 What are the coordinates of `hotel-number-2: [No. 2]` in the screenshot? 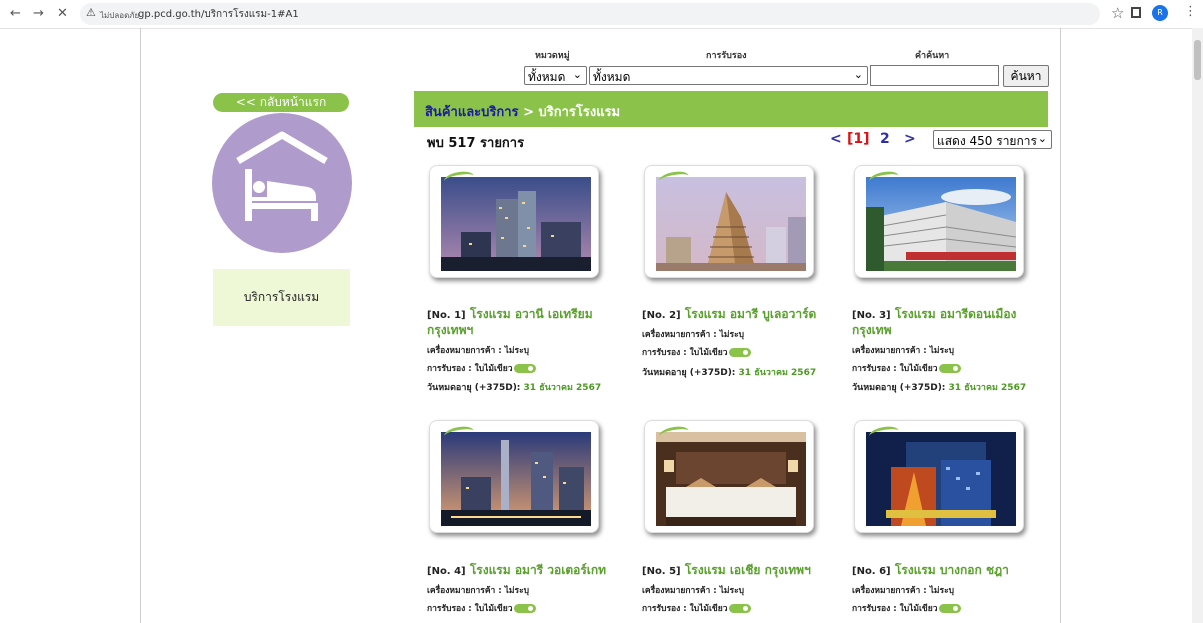 It's located at (661, 315).